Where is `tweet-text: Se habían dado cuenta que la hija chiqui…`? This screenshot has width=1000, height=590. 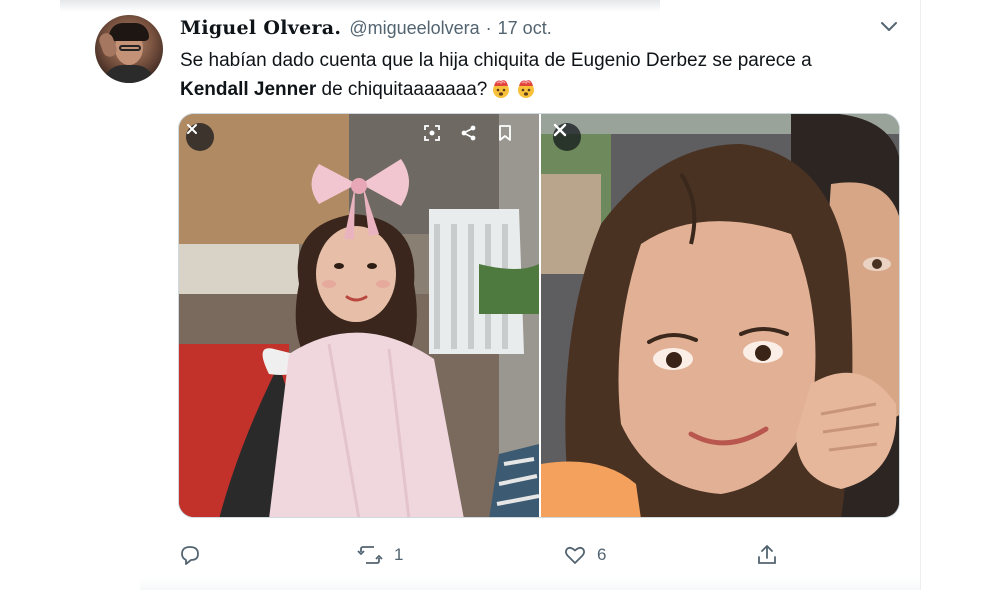
tweet-text: Se habían dado cuenta que la hija chiqui… is located at coordinates (540, 75).